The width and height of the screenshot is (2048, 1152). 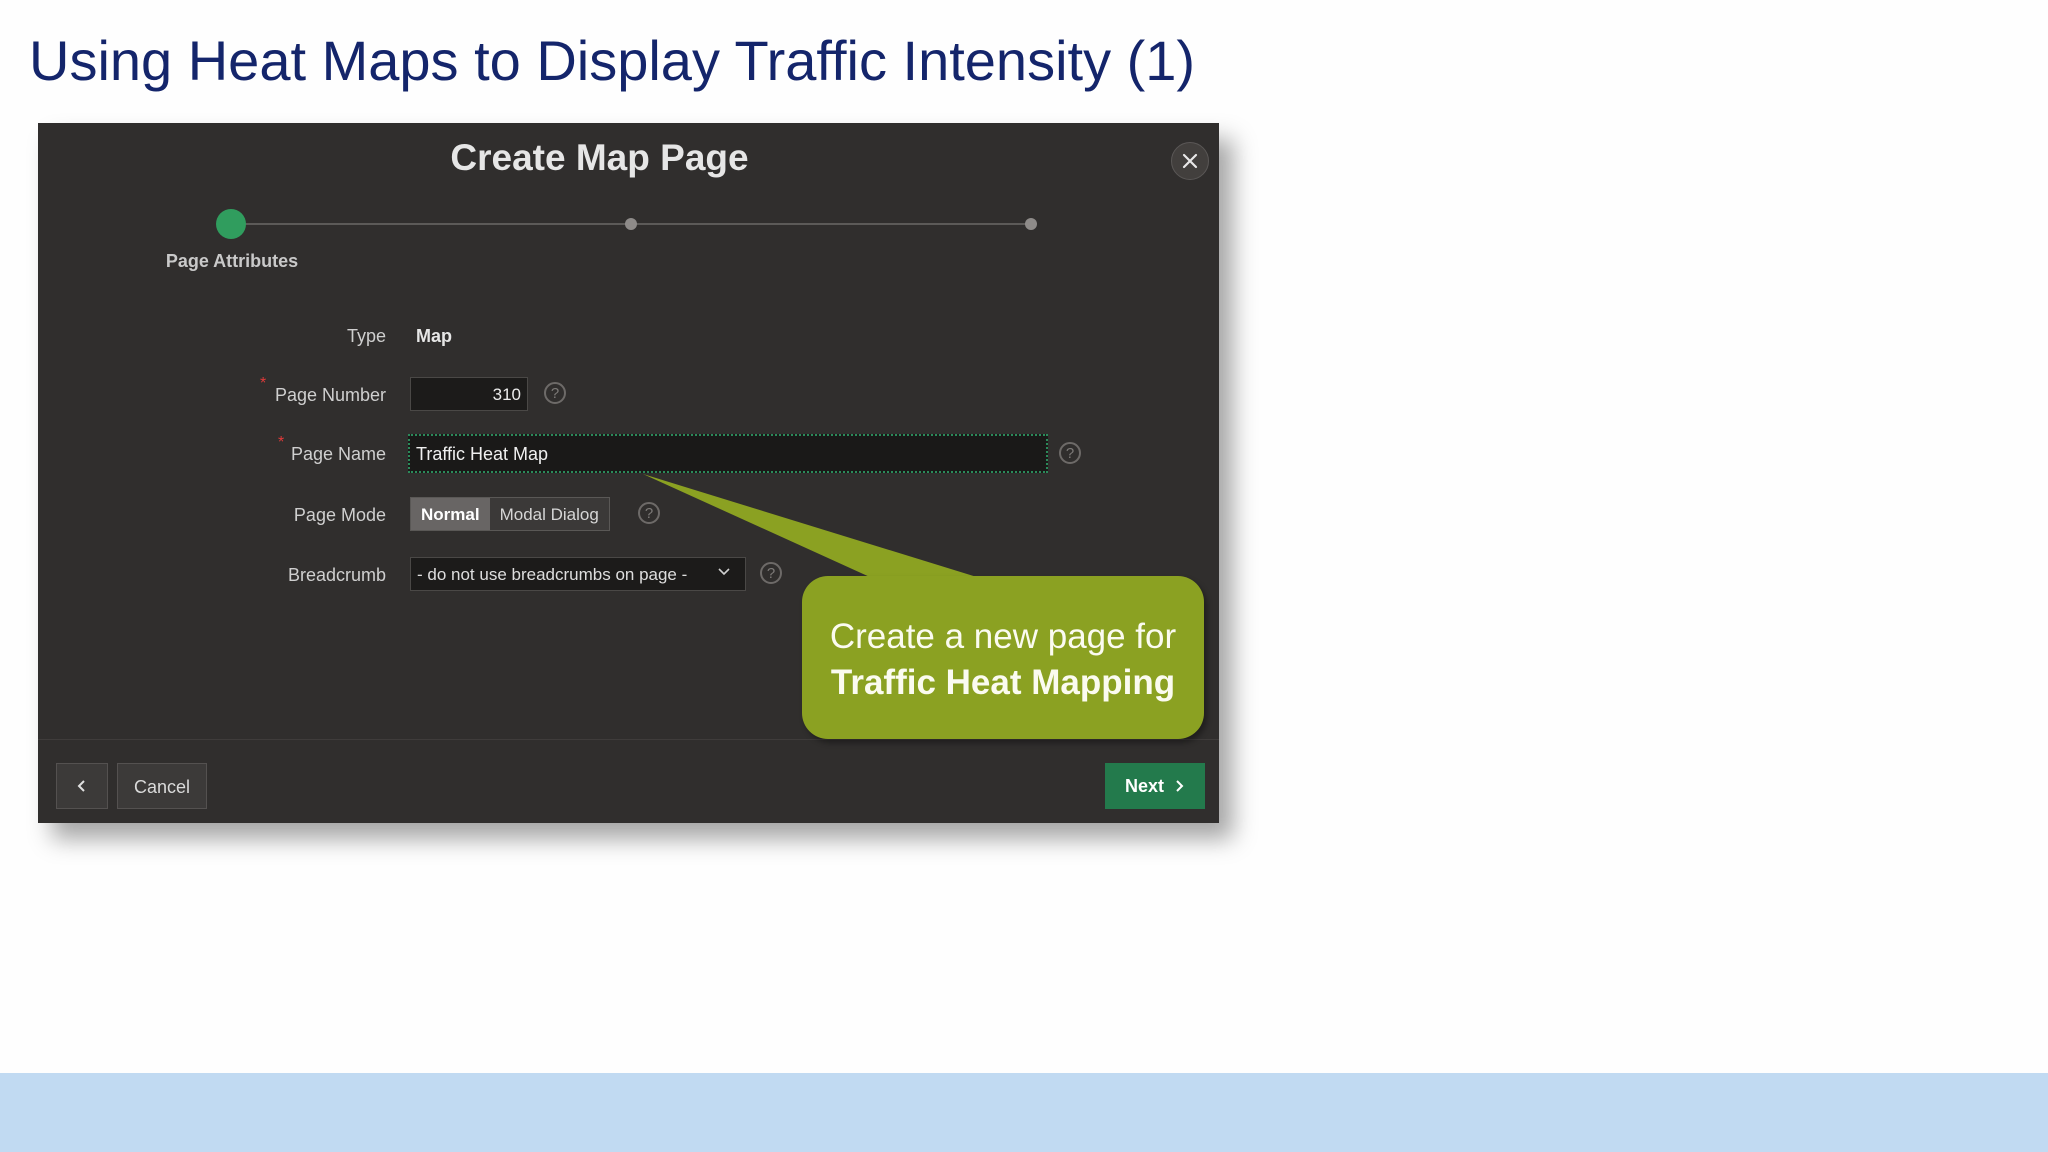 What do you see at coordinates (1003, 682) in the screenshot?
I see `callout-line-2: Traffic Heat Mapping` at bounding box center [1003, 682].